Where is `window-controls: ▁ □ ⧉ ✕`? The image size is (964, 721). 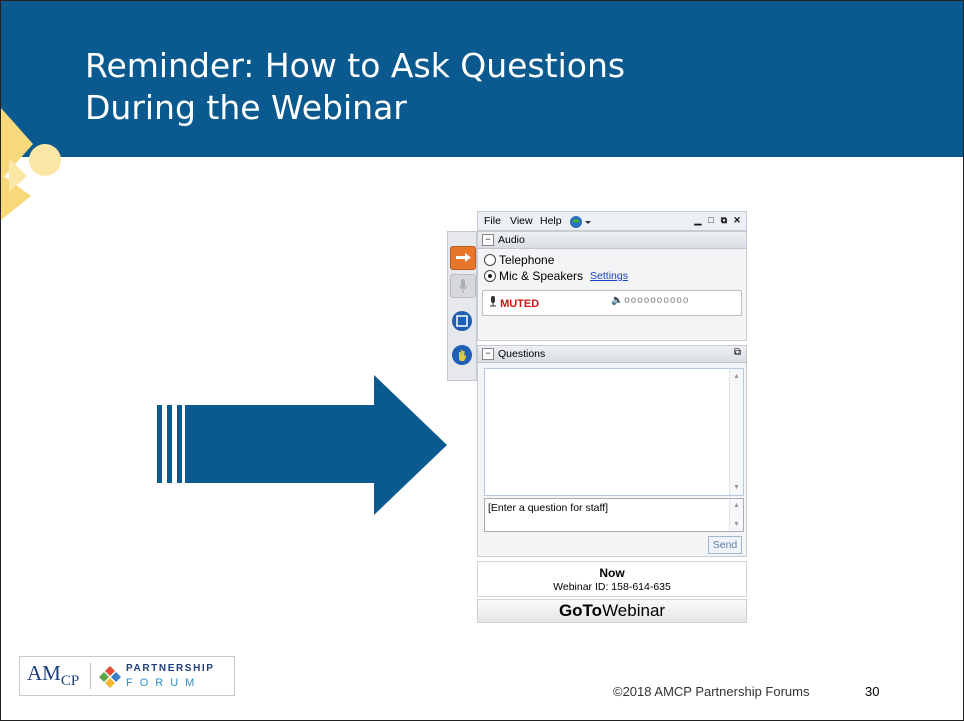 window-controls: ▁ □ ⧉ ✕ is located at coordinates (717, 220).